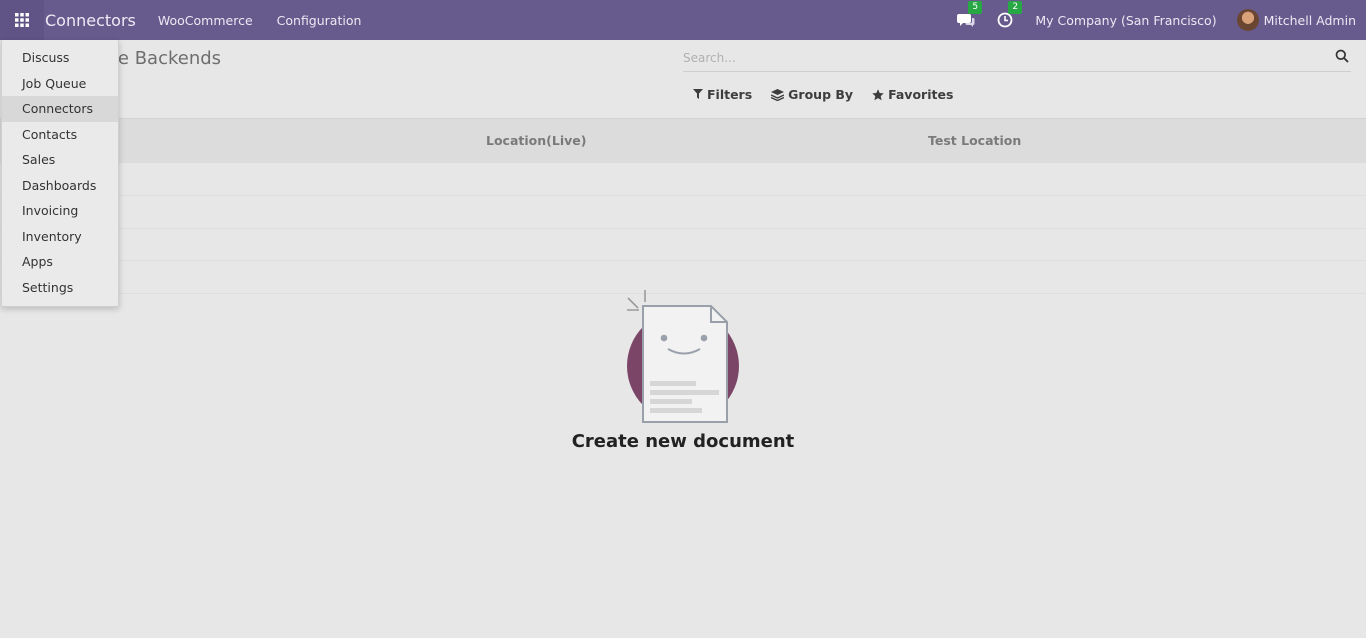 This screenshot has width=1366, height=638. I want to click on activities-button: 2, so click(1010, 14).